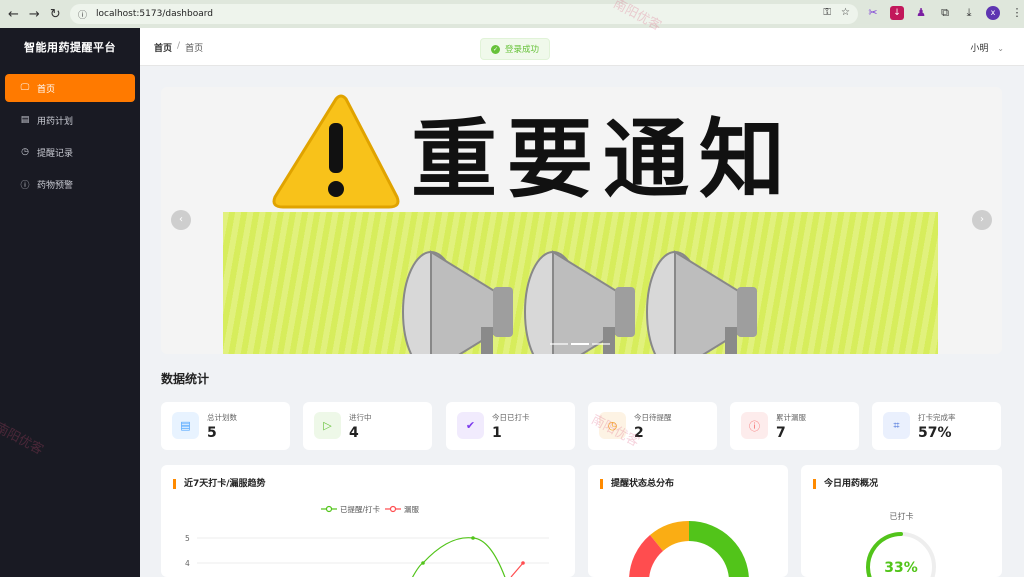  I want to click on sidebar-item-plan: ▤ 用药计划, so click(70, 120).